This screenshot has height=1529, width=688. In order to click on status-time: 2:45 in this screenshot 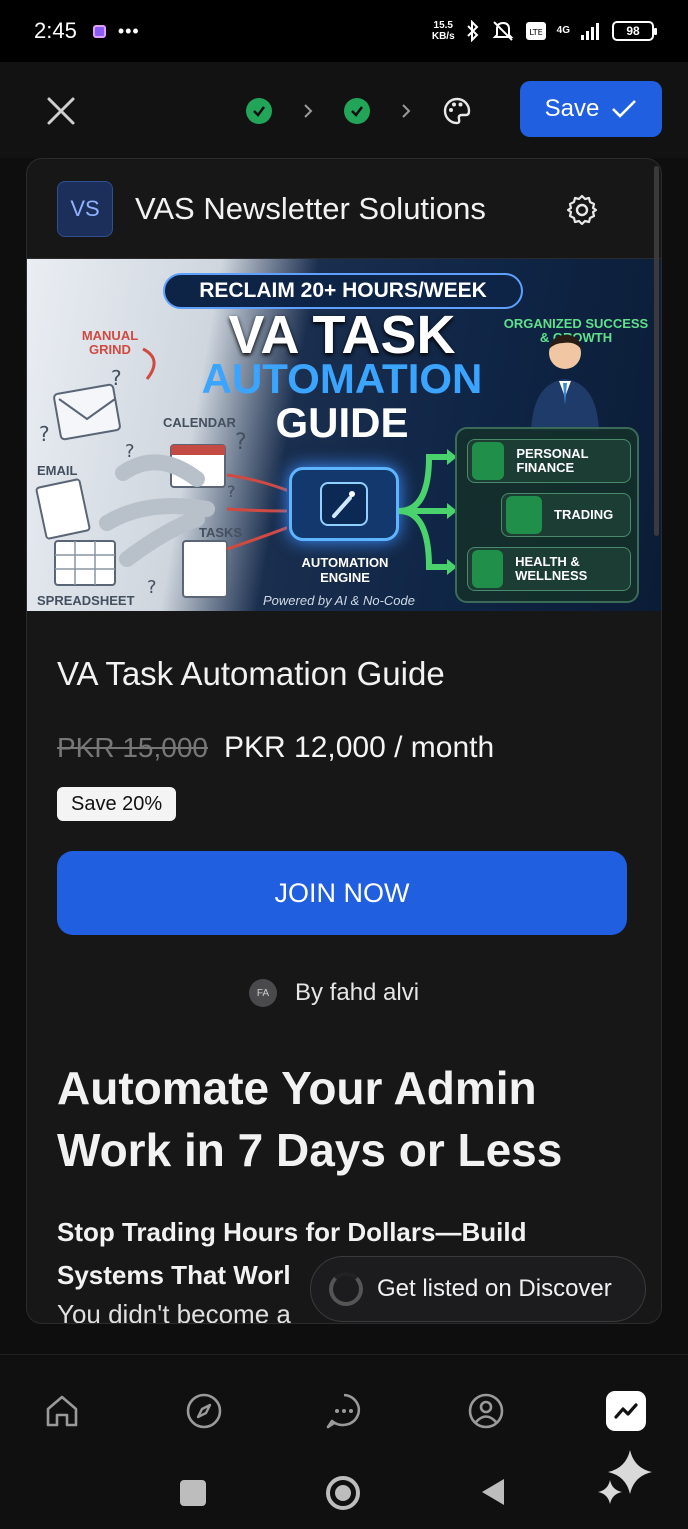, I will do `click(55, 30)`.